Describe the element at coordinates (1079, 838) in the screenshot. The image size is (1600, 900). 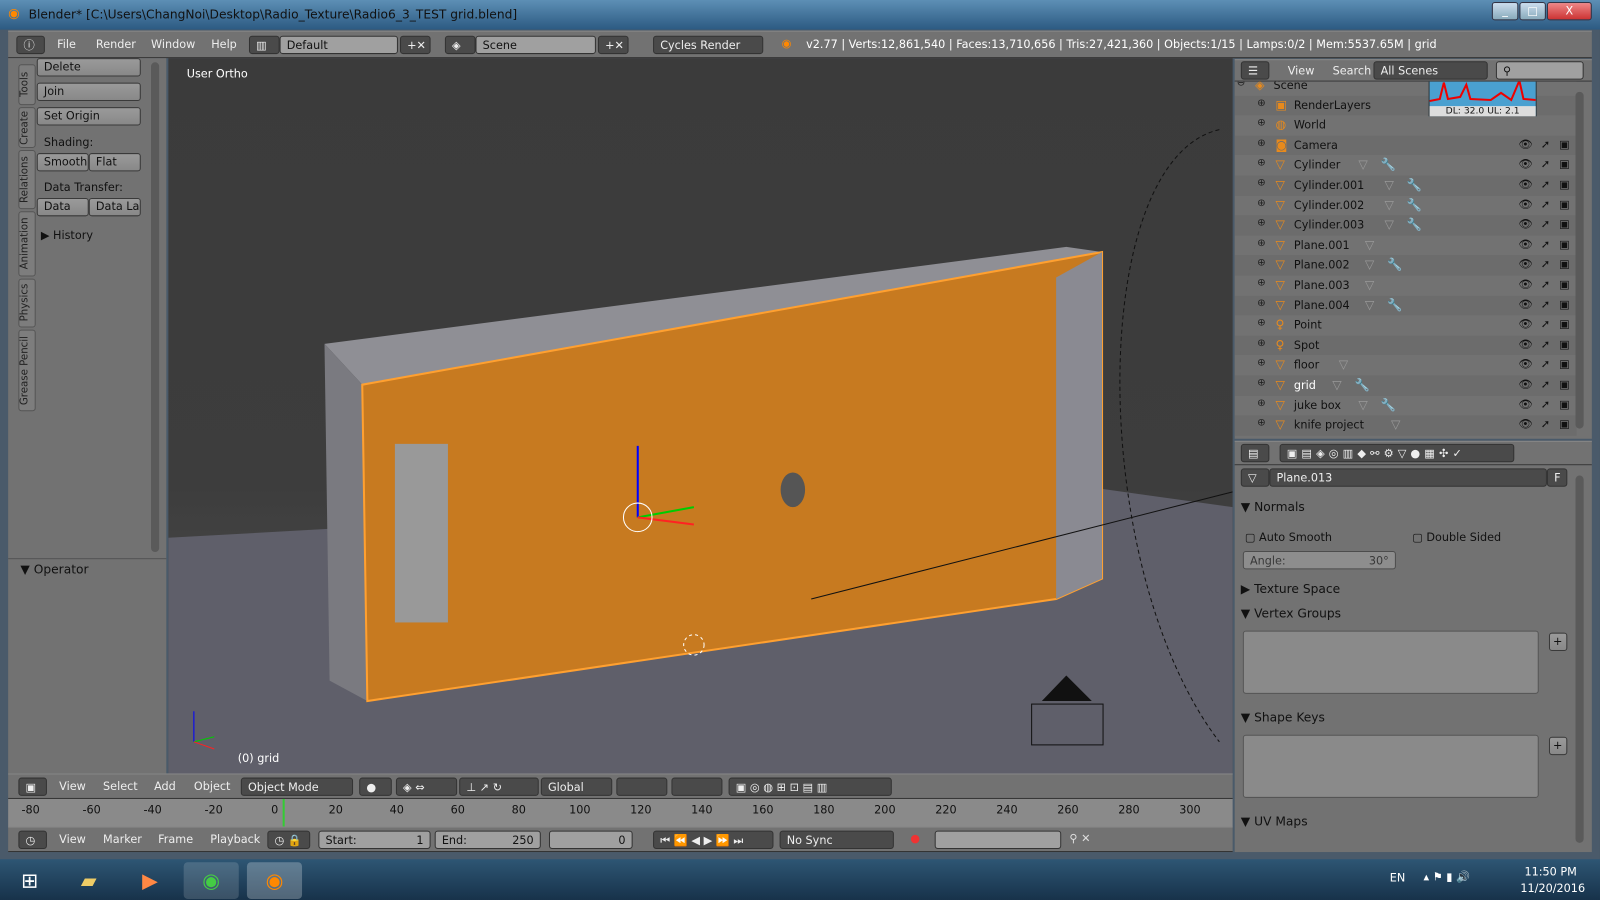
I see `keyframe-insert-delete-icons: ⚲ ✕` at that location.